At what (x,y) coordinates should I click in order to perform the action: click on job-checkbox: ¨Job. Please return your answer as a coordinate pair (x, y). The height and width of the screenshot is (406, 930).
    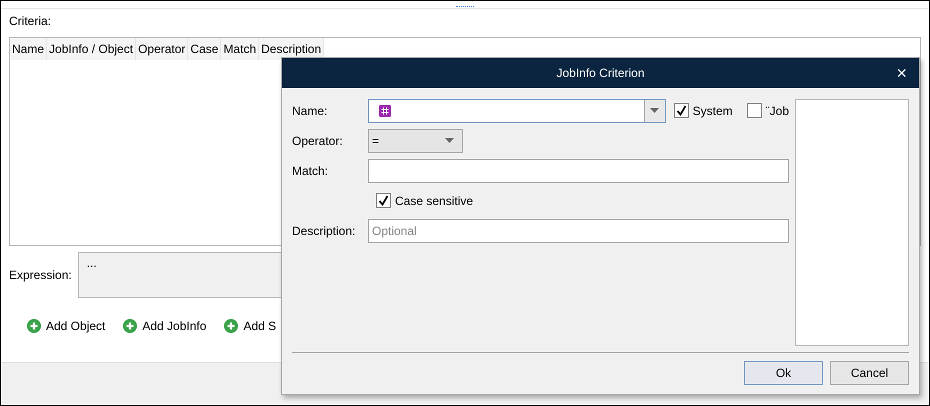
    Looking at the image, I should click on (767, 110).